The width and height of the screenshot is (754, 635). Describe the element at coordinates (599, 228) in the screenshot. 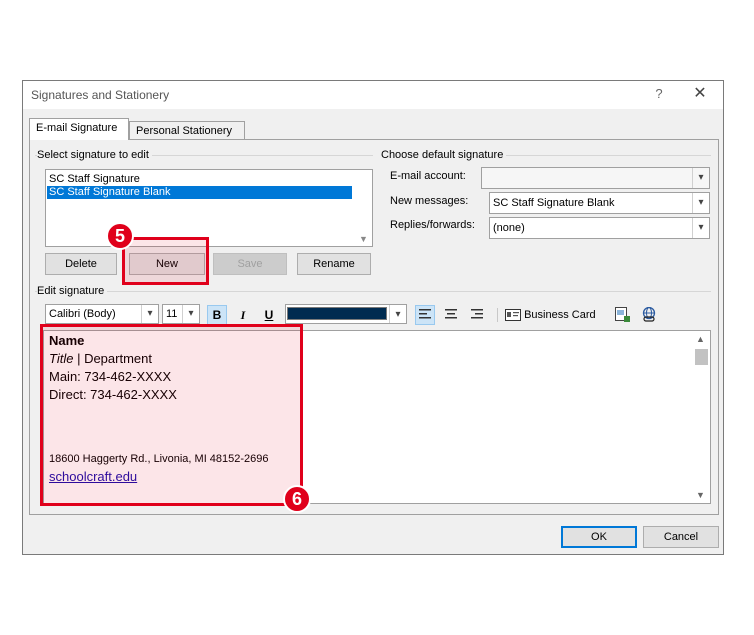

I see `replies-forwards-select: (none) ▾` at that location.